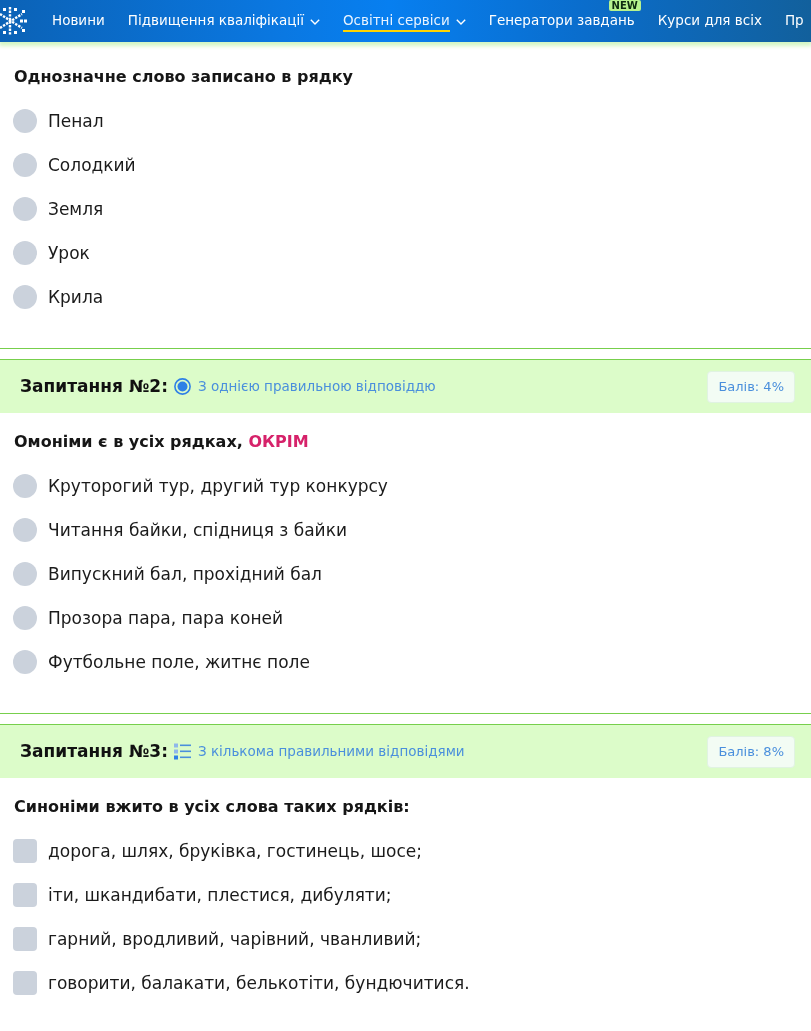 The width and height of the screenshot is (811, 1031). I want to click on answer-option-label: Крила, so click(76, 297).